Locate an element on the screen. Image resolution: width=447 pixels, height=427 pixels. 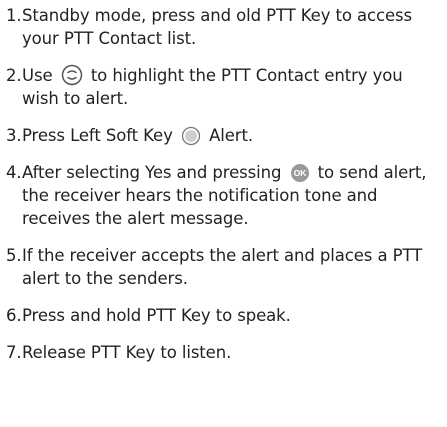
instruction-step-6: 6. Press and hold PTT Key to speak. is located at coordinates (224, 315).